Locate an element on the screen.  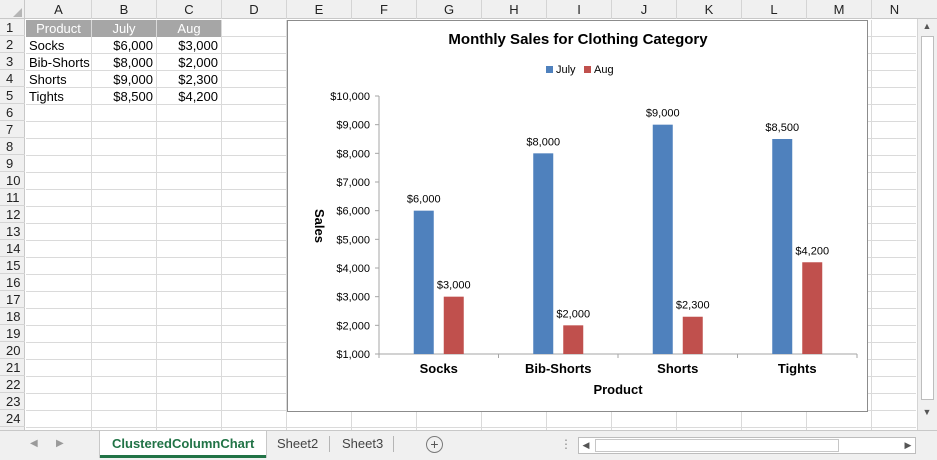
next-sheet-icon: ▶ is located at coordinates (60, 443).